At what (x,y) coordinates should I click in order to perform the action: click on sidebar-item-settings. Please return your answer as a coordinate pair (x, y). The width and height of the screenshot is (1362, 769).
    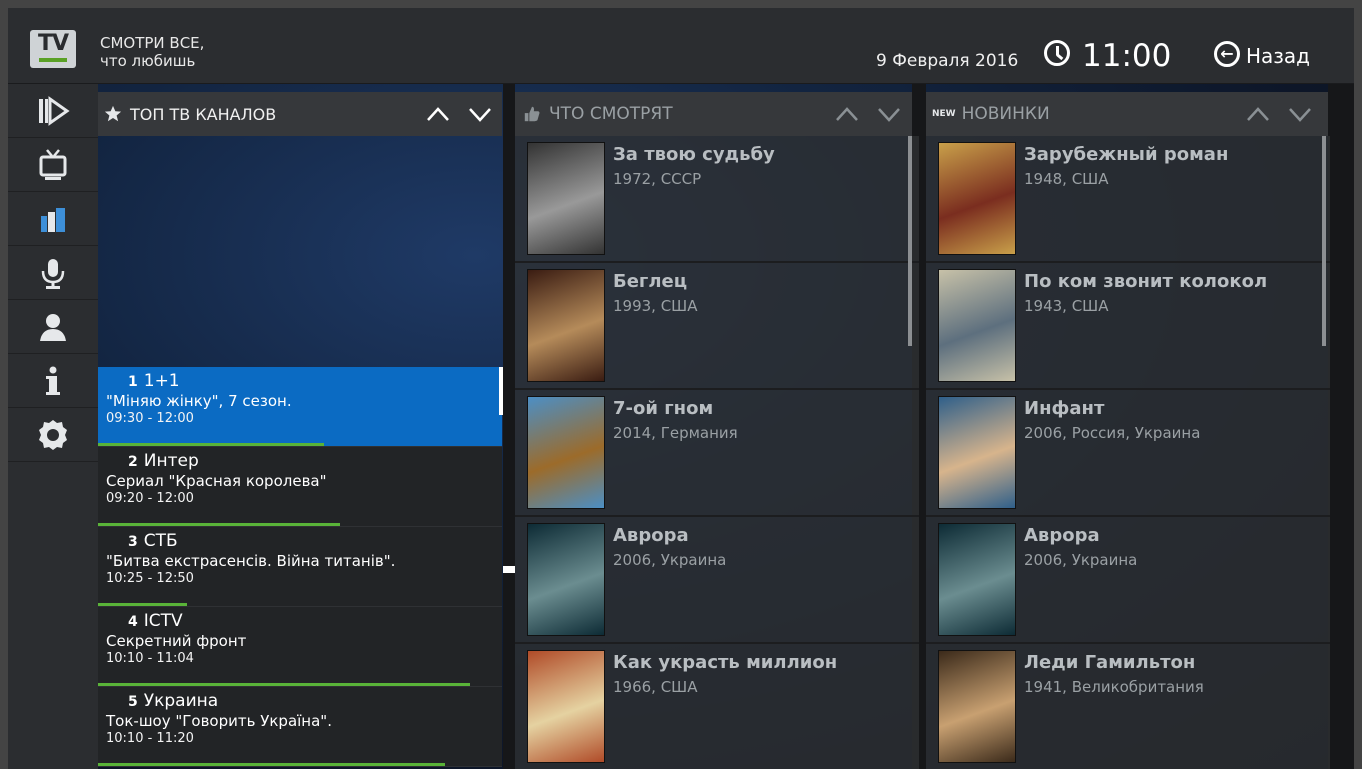
    Looking at the image, I should click on (53, 435).